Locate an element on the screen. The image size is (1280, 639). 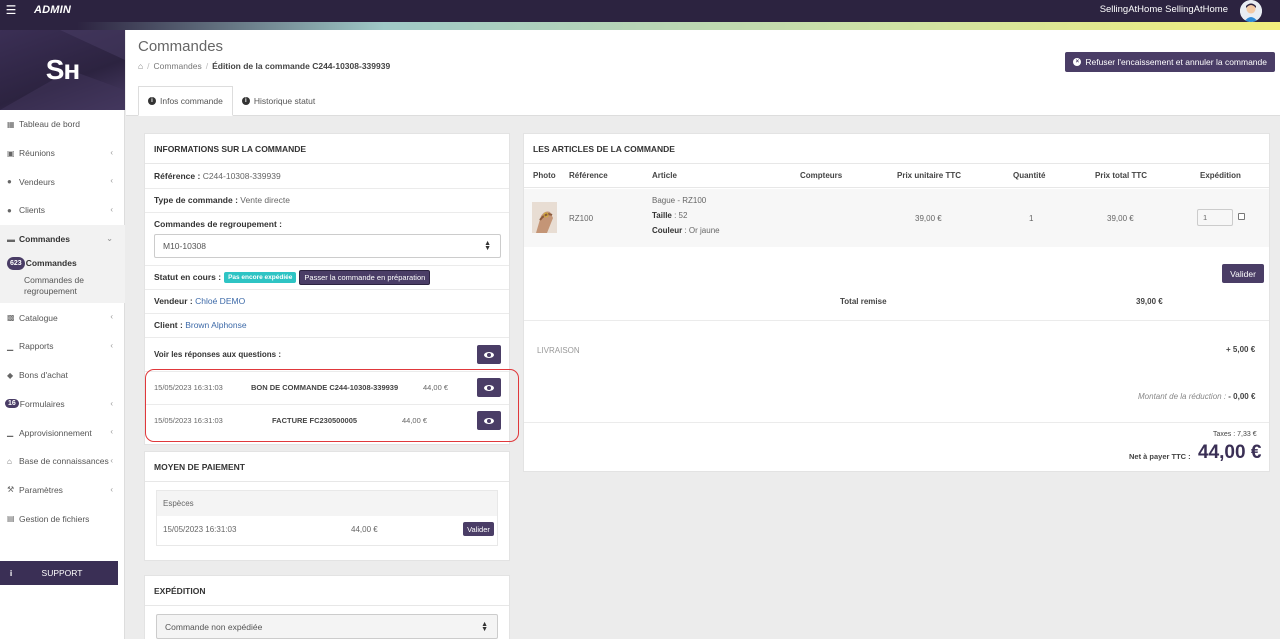
cancel-circle-icon: × is located at coordinates (1077, 62).